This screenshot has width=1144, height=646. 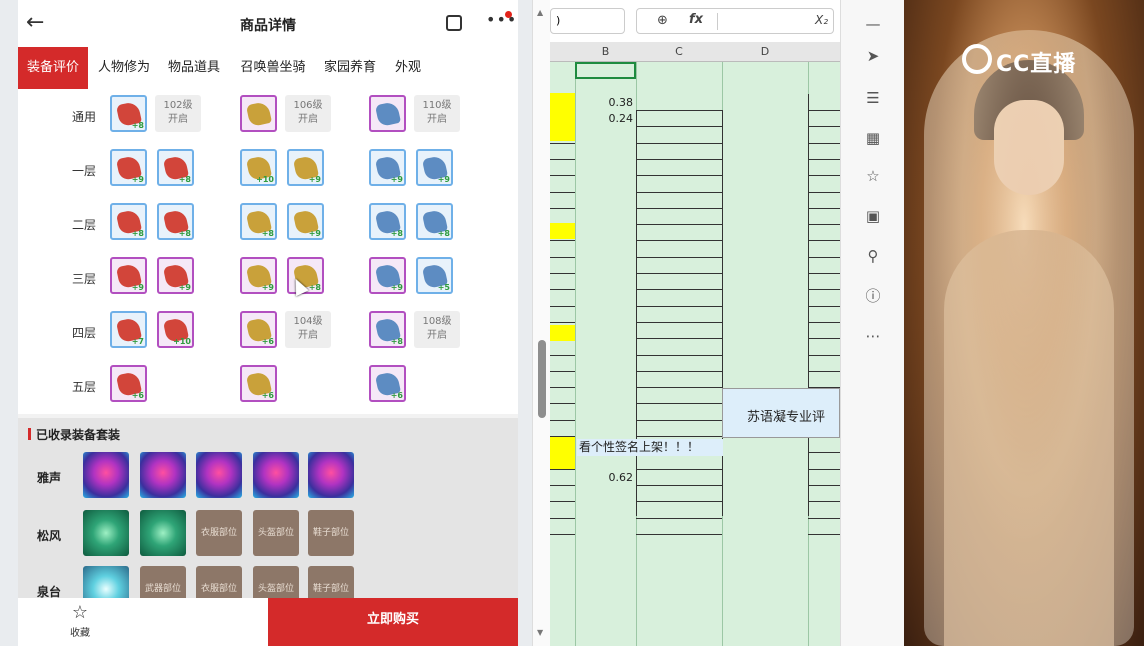 What do you see at coordinates (393, 622) in the screenshot?
I see `buy-now-button: 立即购买` at bounding box center [393, 622].